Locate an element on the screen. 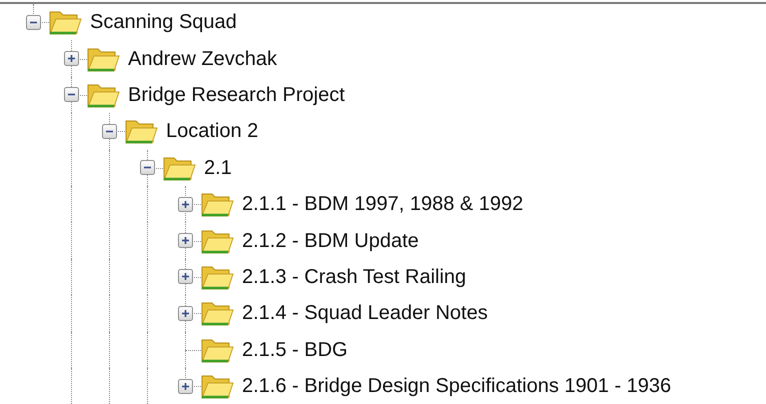  folder-label: Andrew Zevchak is located at coordinates (202, 59).